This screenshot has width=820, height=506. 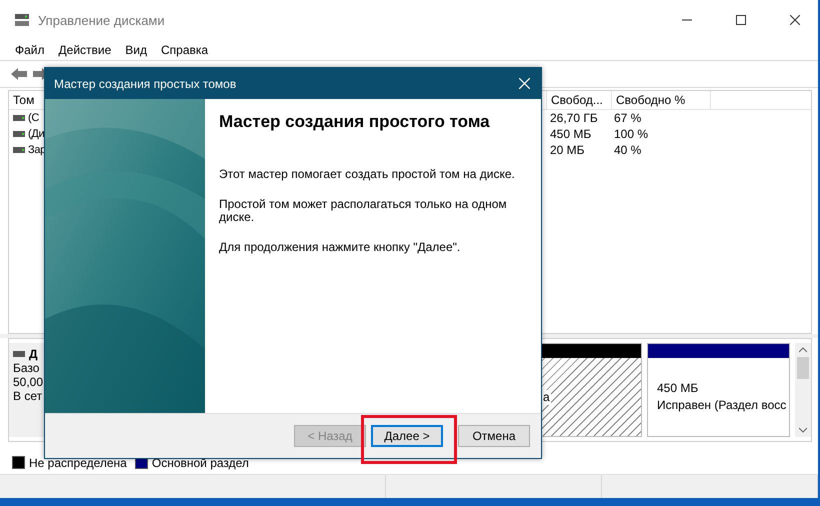 I want to click on table-cell-text: 67 %, so click(x=627, y=118).